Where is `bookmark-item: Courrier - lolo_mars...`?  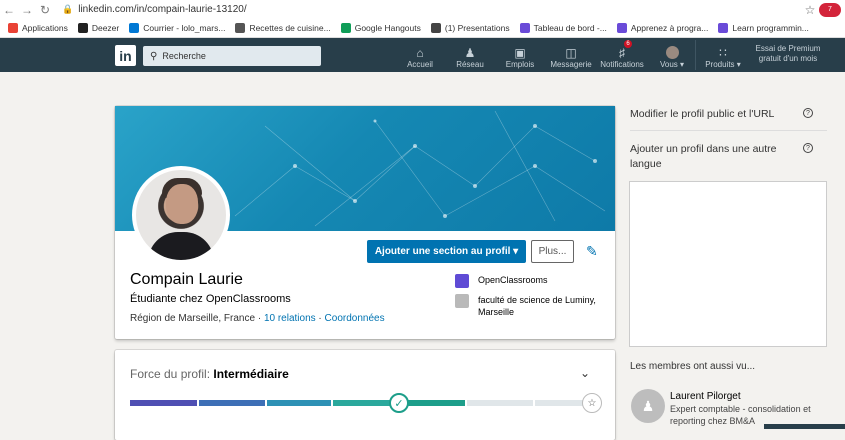 bookmark-item: Courrier - lolo_mars... is located at coordinates (177, 28).